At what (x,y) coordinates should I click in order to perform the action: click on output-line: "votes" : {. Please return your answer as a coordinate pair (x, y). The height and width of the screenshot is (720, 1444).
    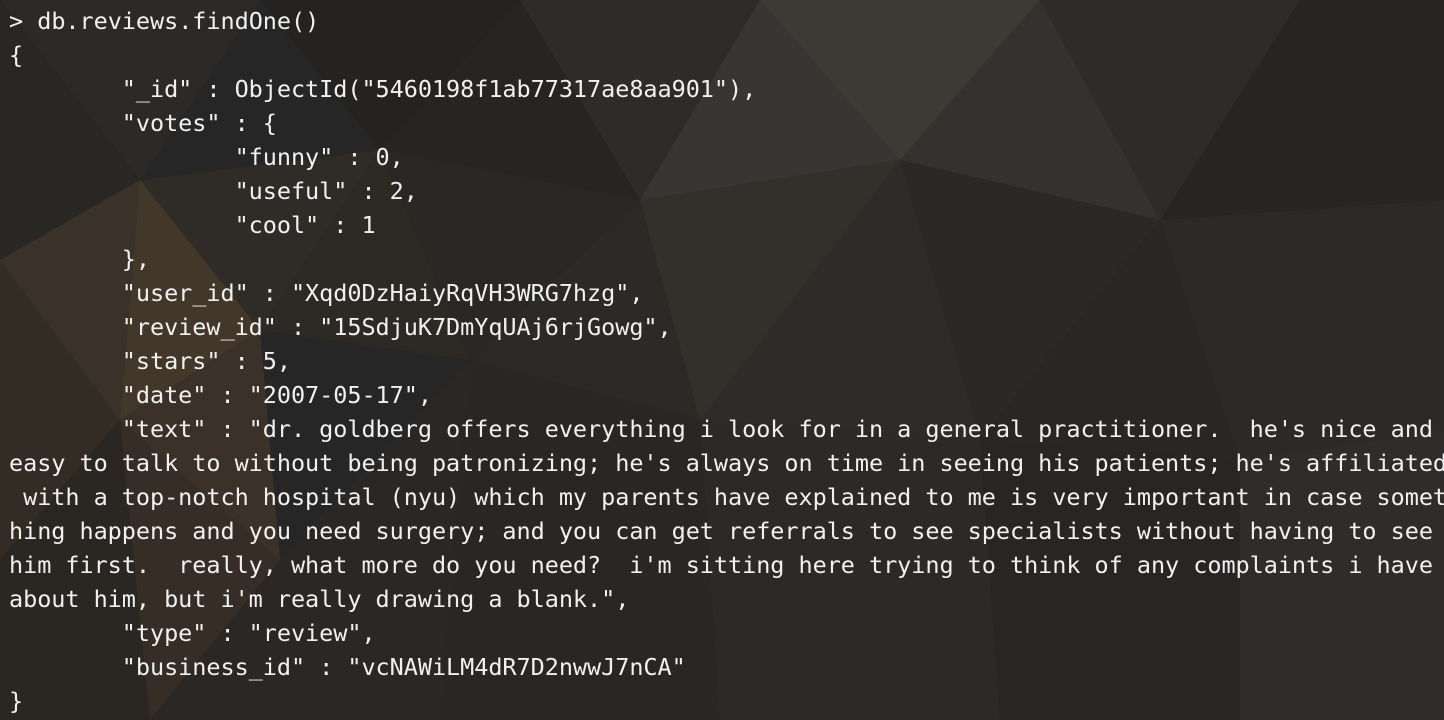
    Looking at the image, I should click on (143, 123).